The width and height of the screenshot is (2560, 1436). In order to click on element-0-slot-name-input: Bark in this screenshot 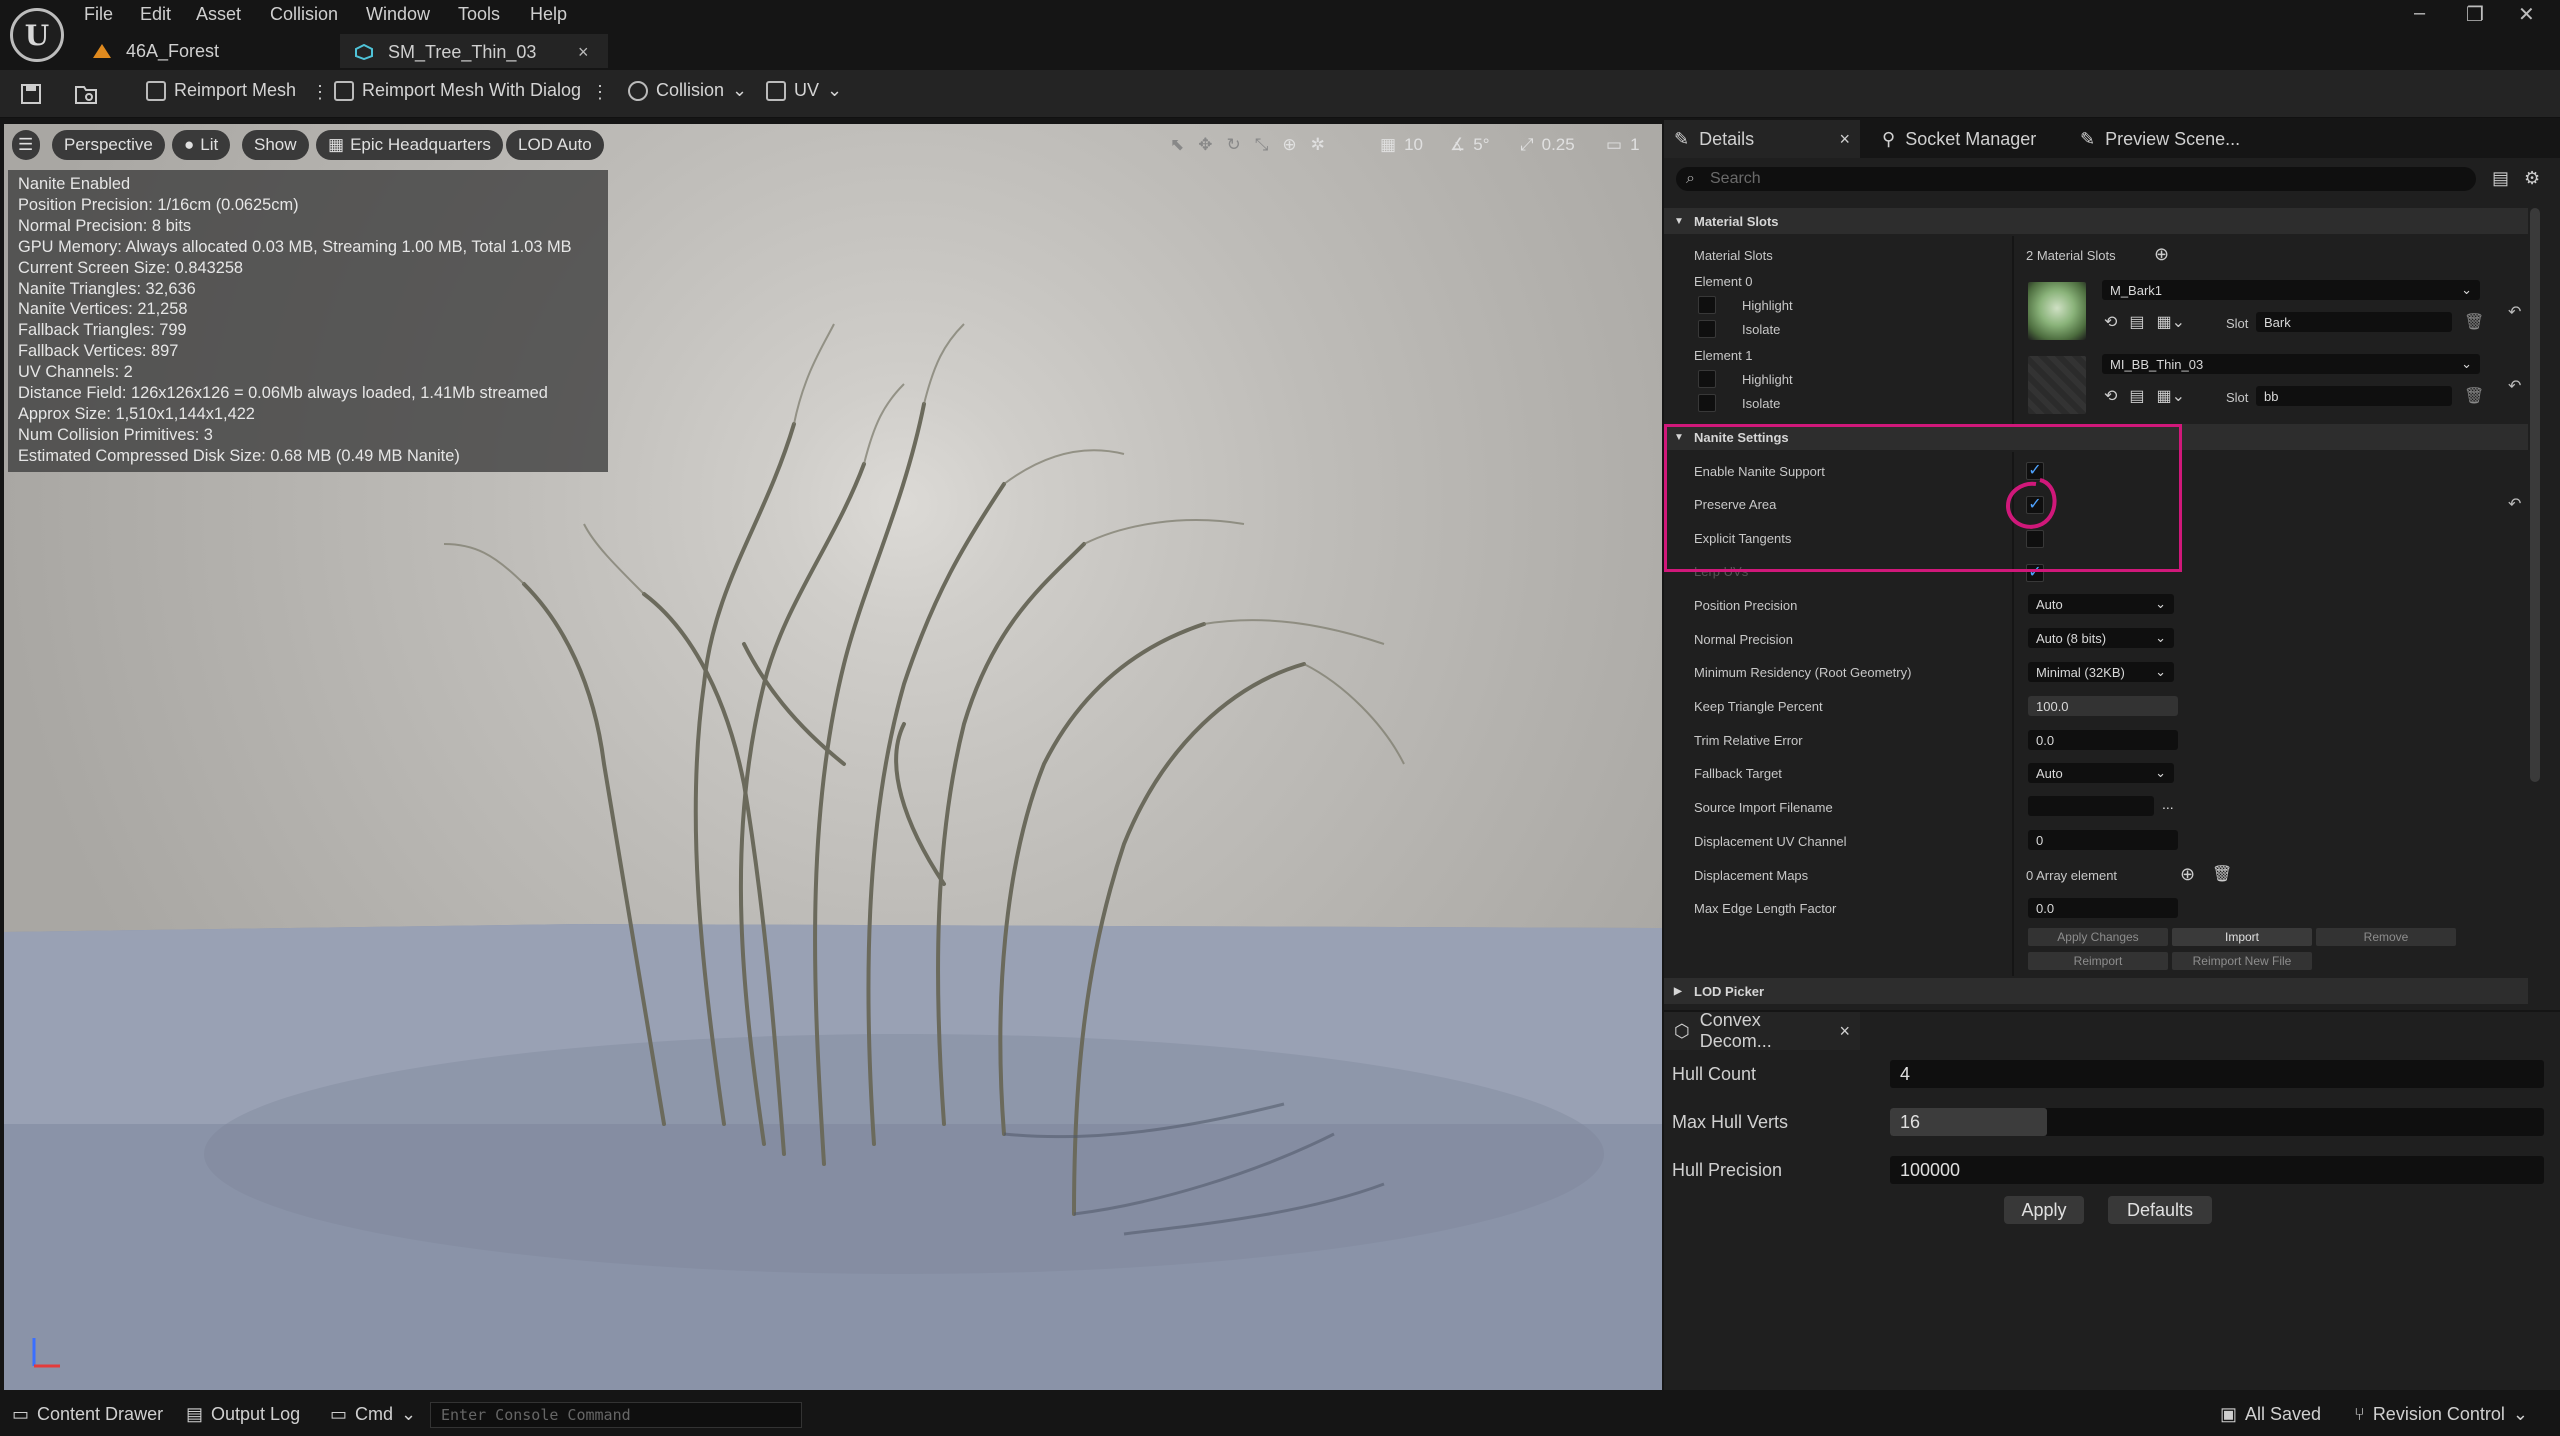, I will do `click(2354, 322)`.